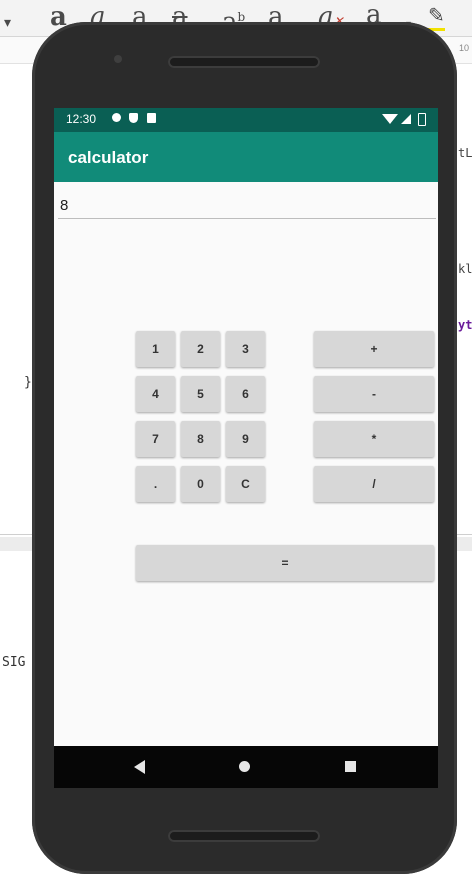 Image resolution: width=472 pixels, height=874 pixels. I want to click on code-brace: }, so click(28, 382).